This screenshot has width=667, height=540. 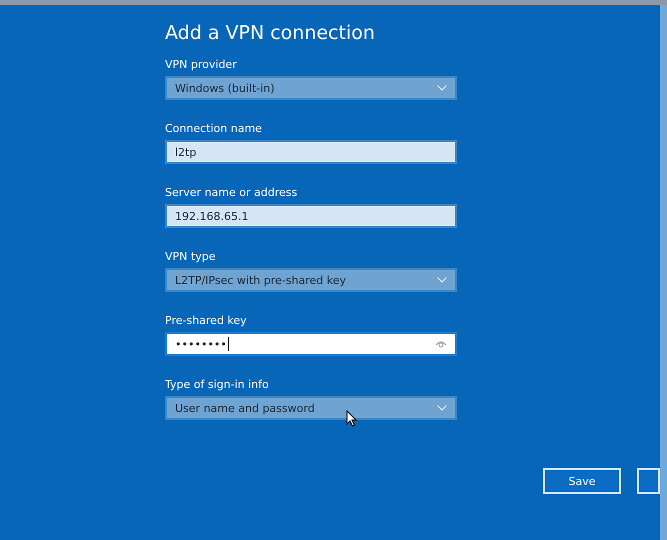 I want to click on input-field: l2tp, so click(x=311, y=152).